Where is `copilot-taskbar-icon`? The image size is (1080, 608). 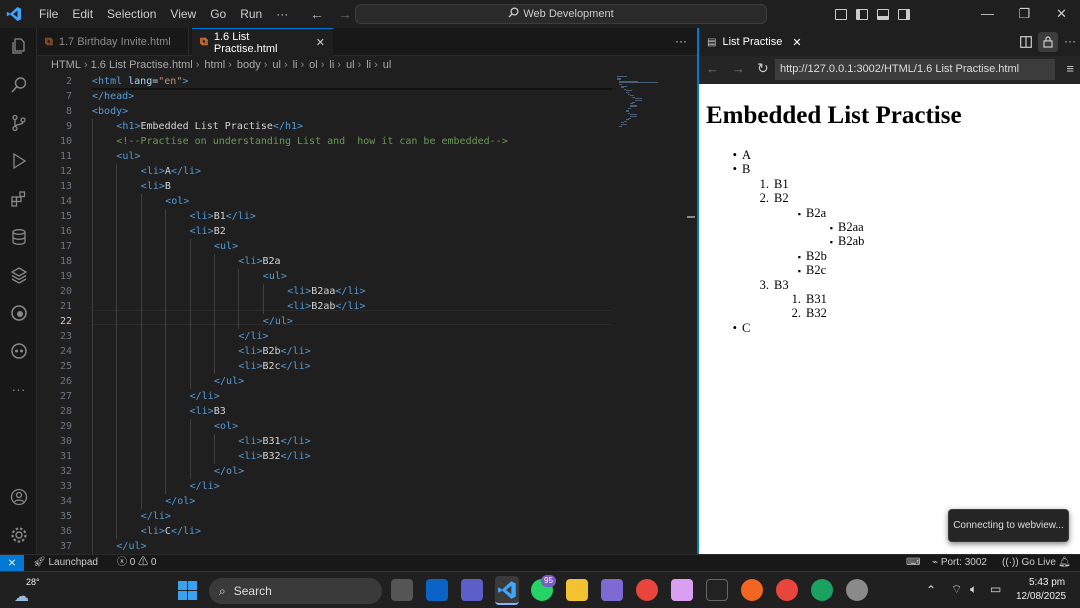 copilot-taskbar-icon is located at coordinates (682, 590).